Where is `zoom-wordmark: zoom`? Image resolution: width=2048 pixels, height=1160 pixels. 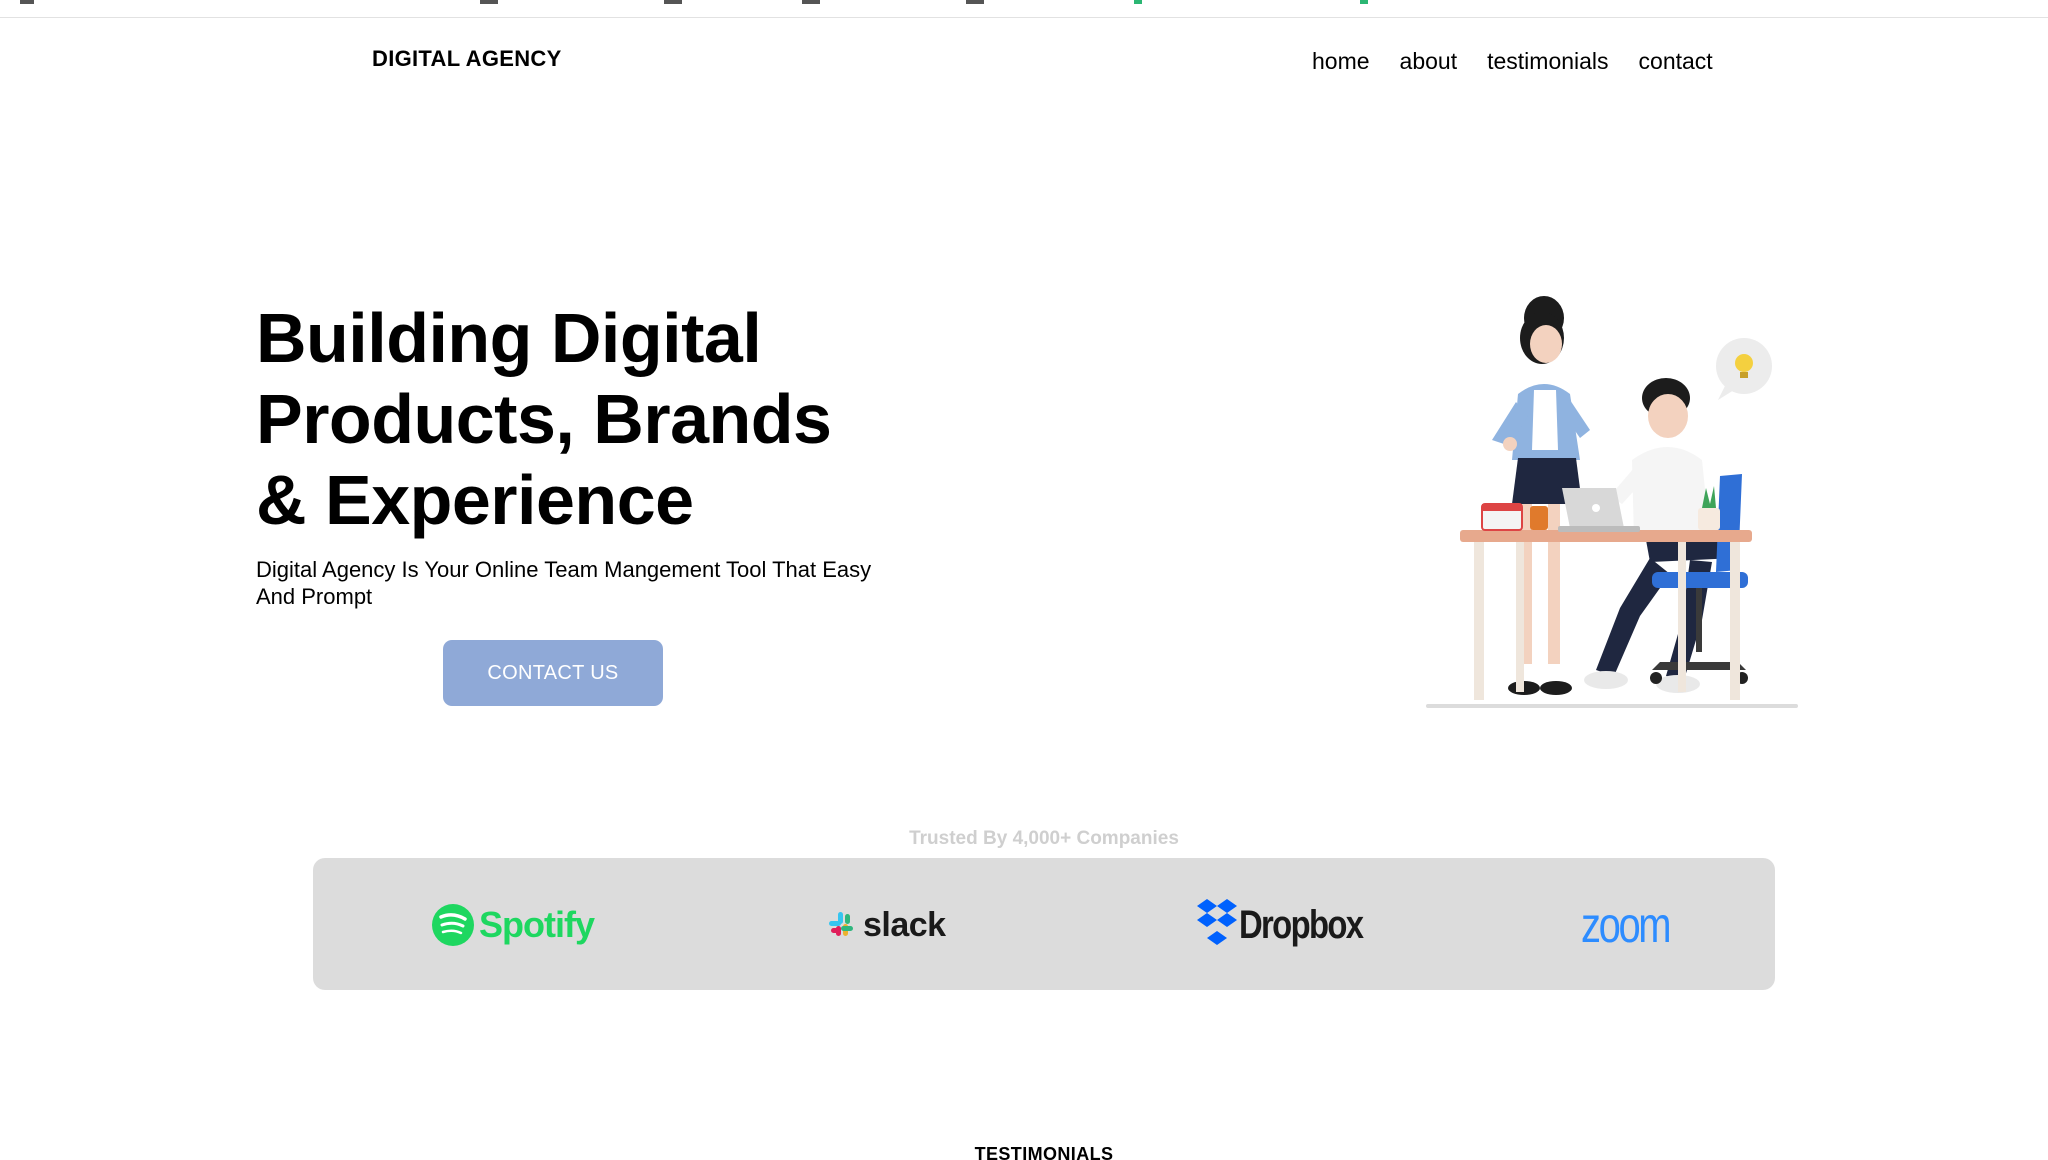
zoom-wordmark: zoom is located at coordinates (1626, 925).